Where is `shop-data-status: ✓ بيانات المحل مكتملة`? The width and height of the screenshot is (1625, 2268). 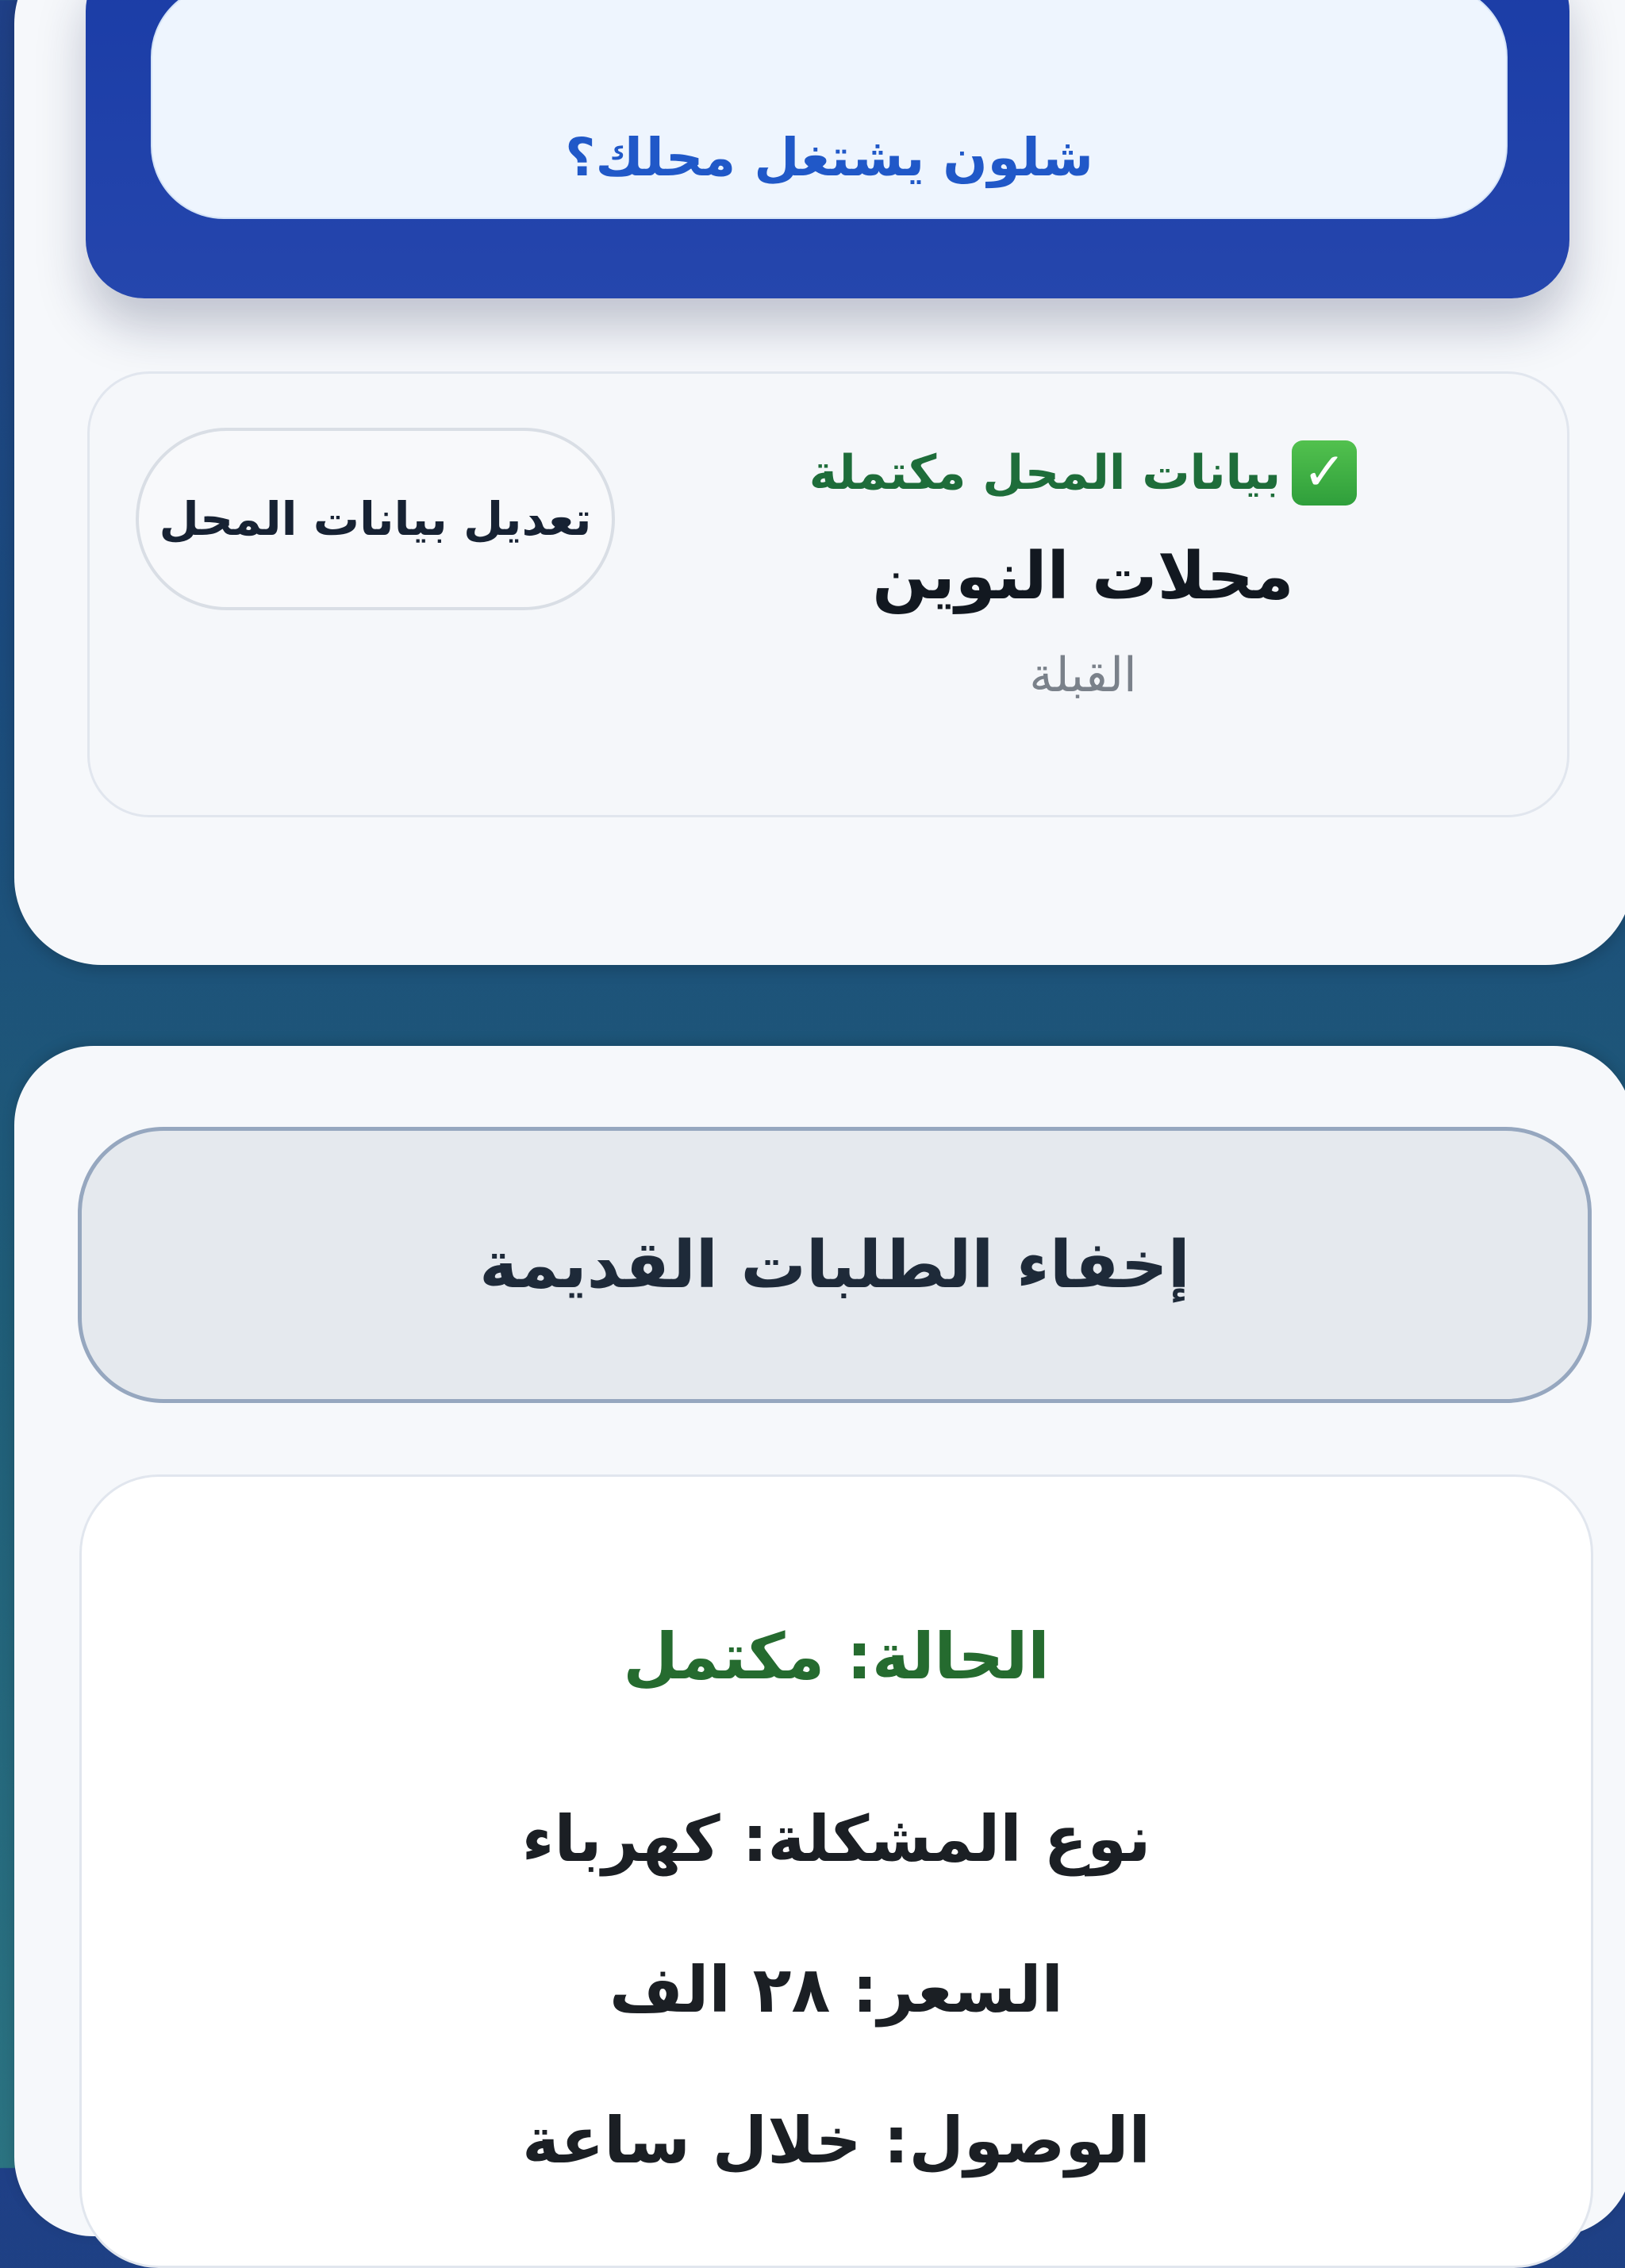
shop-data-status: ✓ بيانات المحل مكتملة is located at coordinates (1083, 473).